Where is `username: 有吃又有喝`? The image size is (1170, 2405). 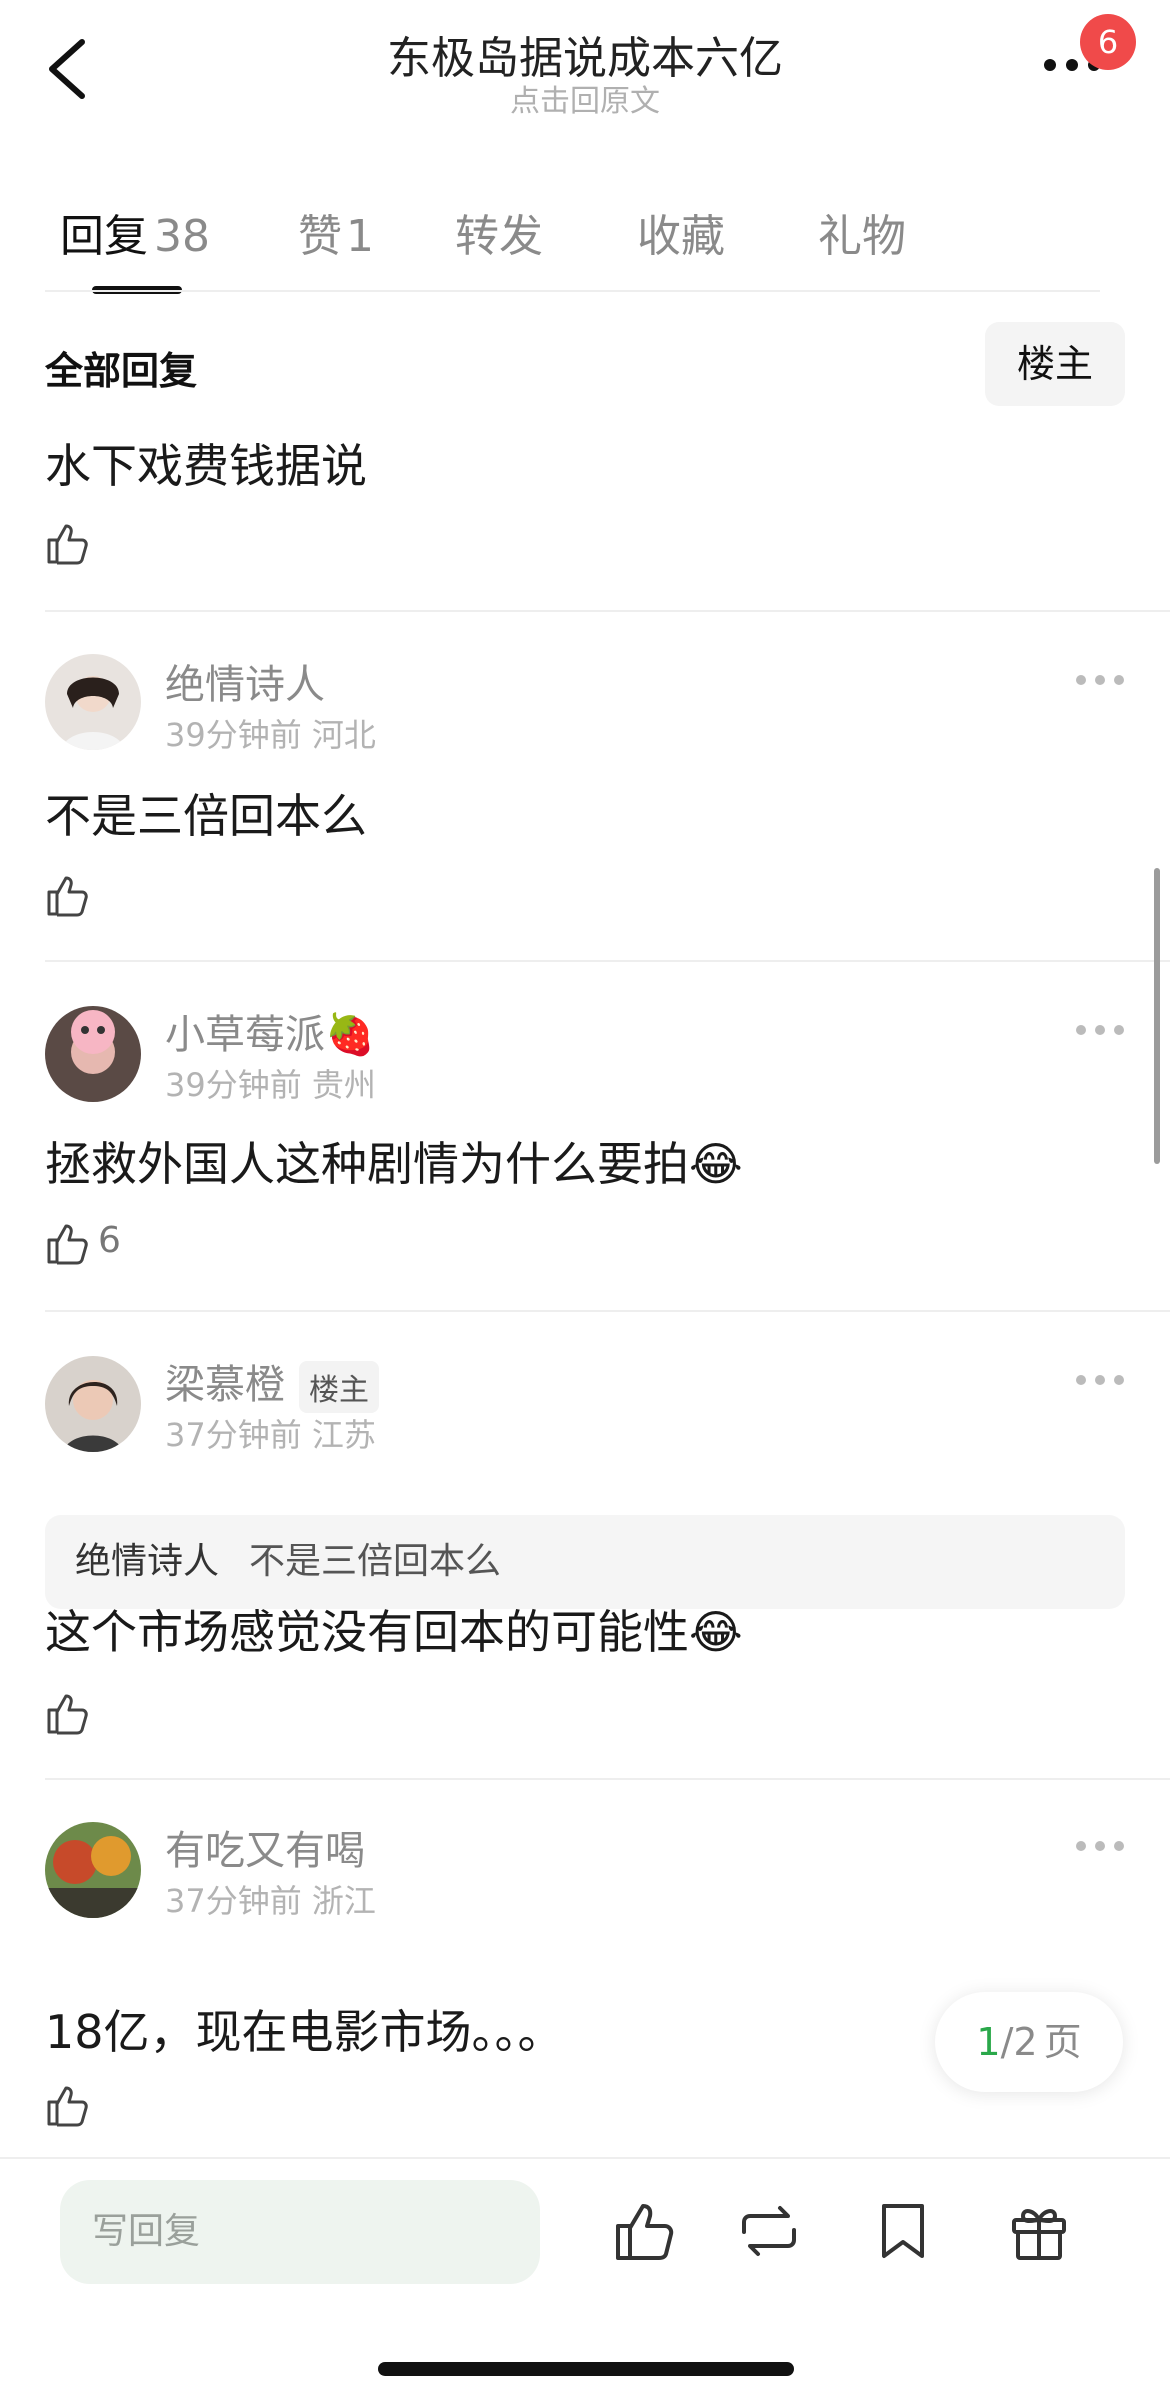 username: 有吃又有喝 is located at coordinates (265, 1847).